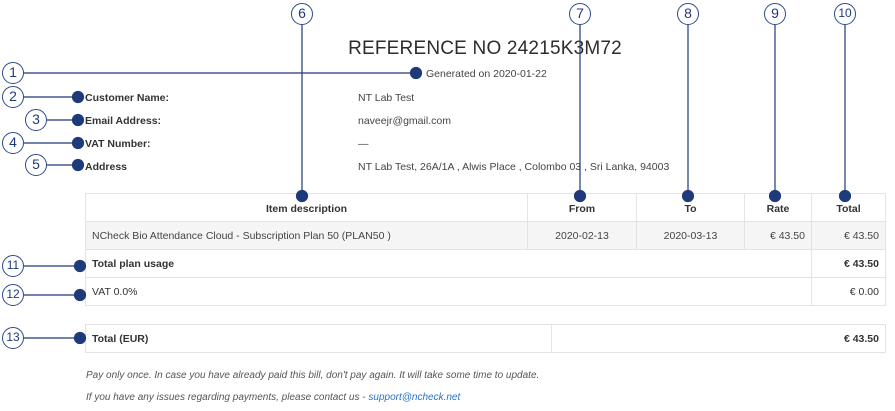 The height and width of the screenshot is (411, 895). I want to click on callout-badge-10: 10, so click(845, 14).